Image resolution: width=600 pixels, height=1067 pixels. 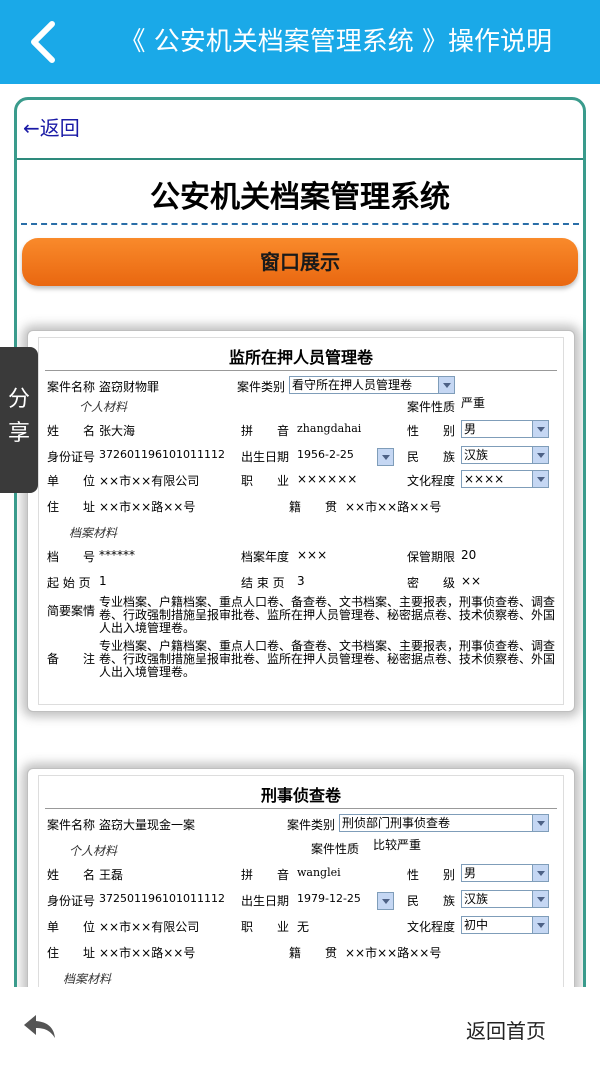 I want to click on case-name-value: 盗窃大量现金一案, so click(x=147, y=825).